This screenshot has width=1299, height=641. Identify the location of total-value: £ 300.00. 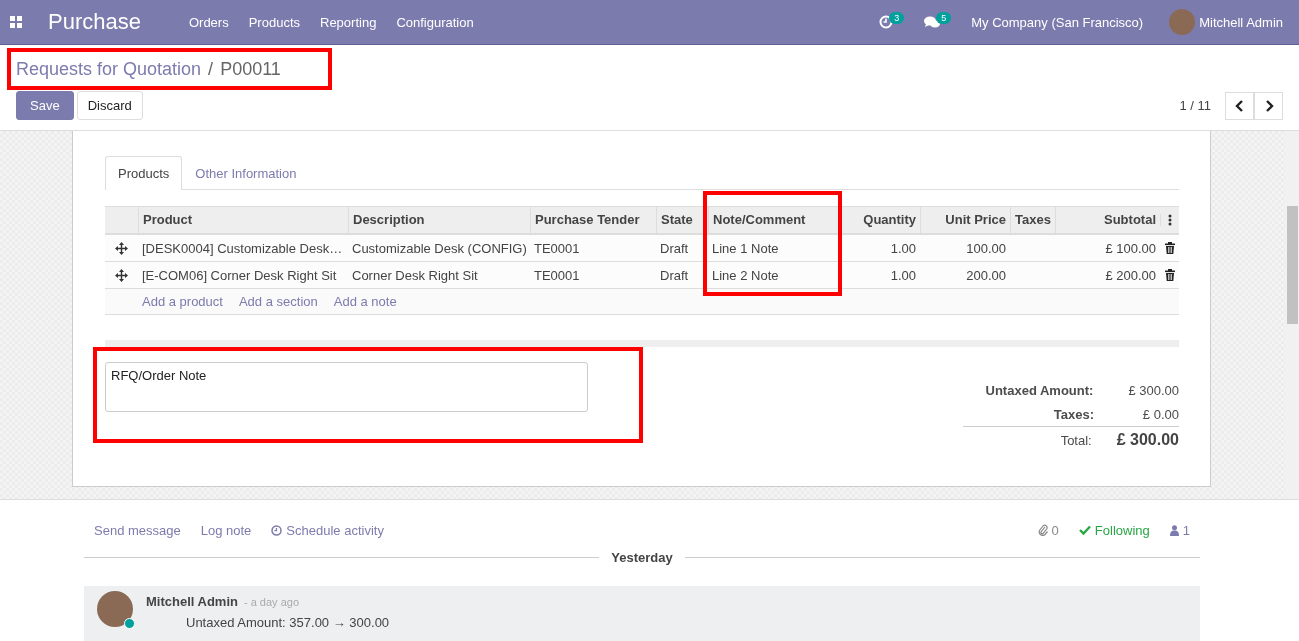
(1147, 440).